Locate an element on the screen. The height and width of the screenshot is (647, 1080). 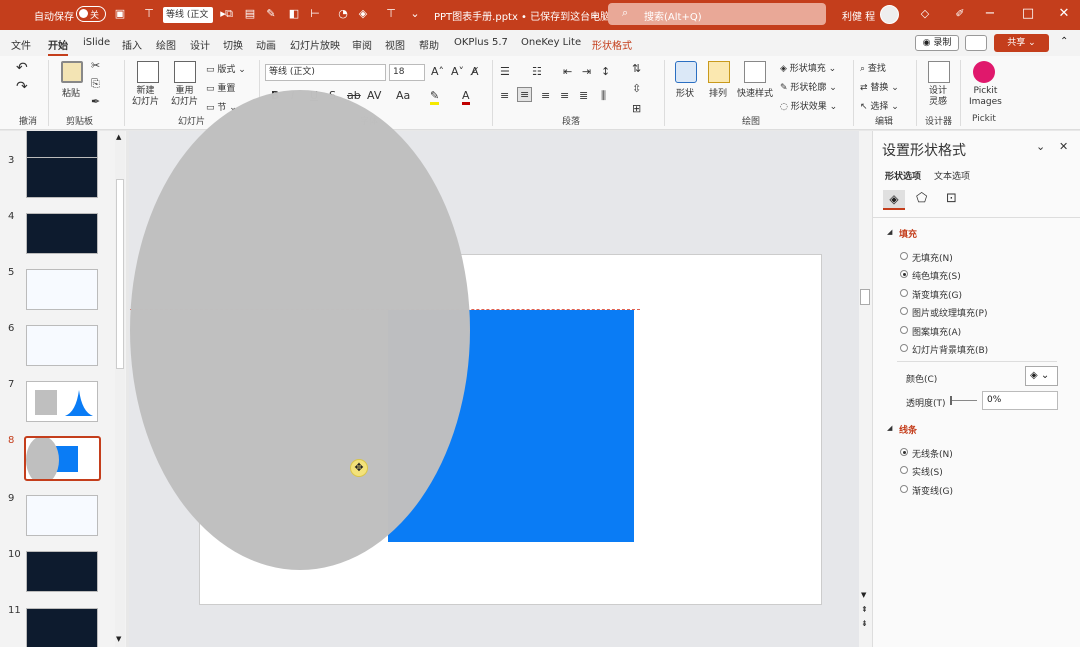
smartart-icon: ⊞ is located at coordinates (636, 108).